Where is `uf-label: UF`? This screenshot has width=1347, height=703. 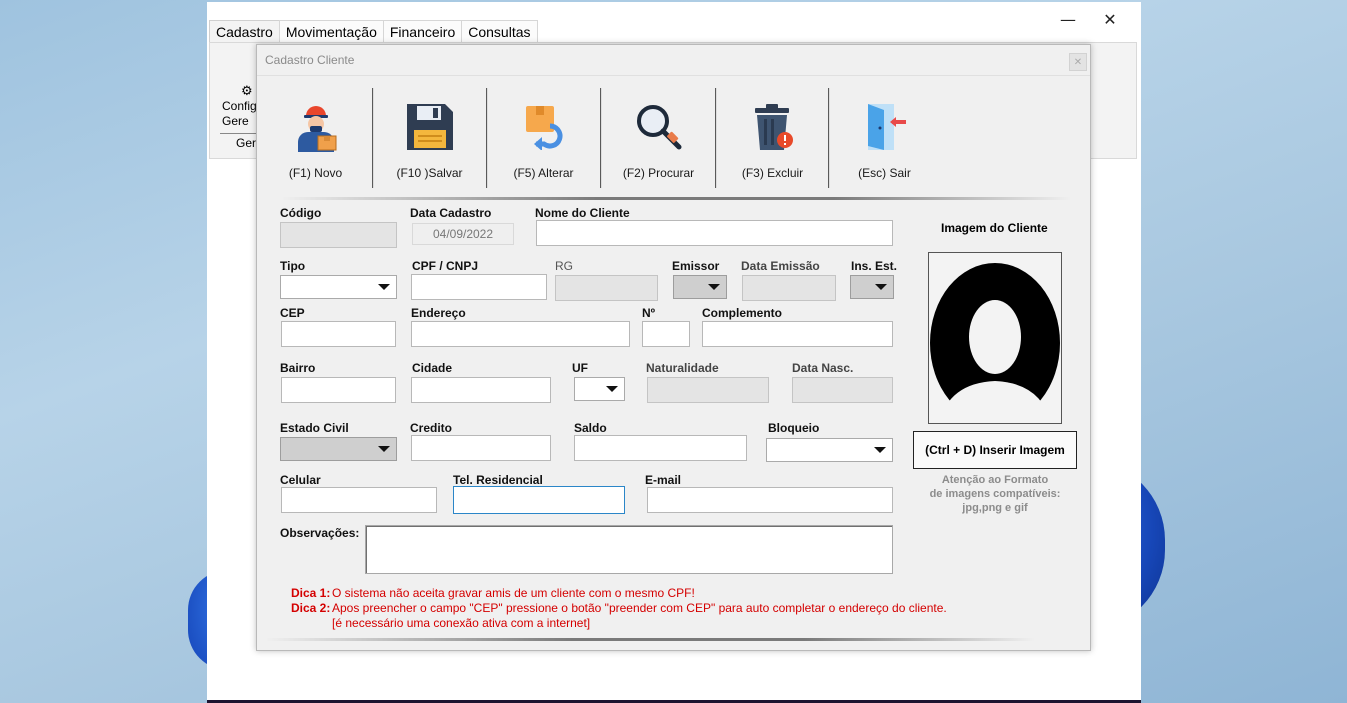 uf-label: UF is located at coordinates (580, 368).